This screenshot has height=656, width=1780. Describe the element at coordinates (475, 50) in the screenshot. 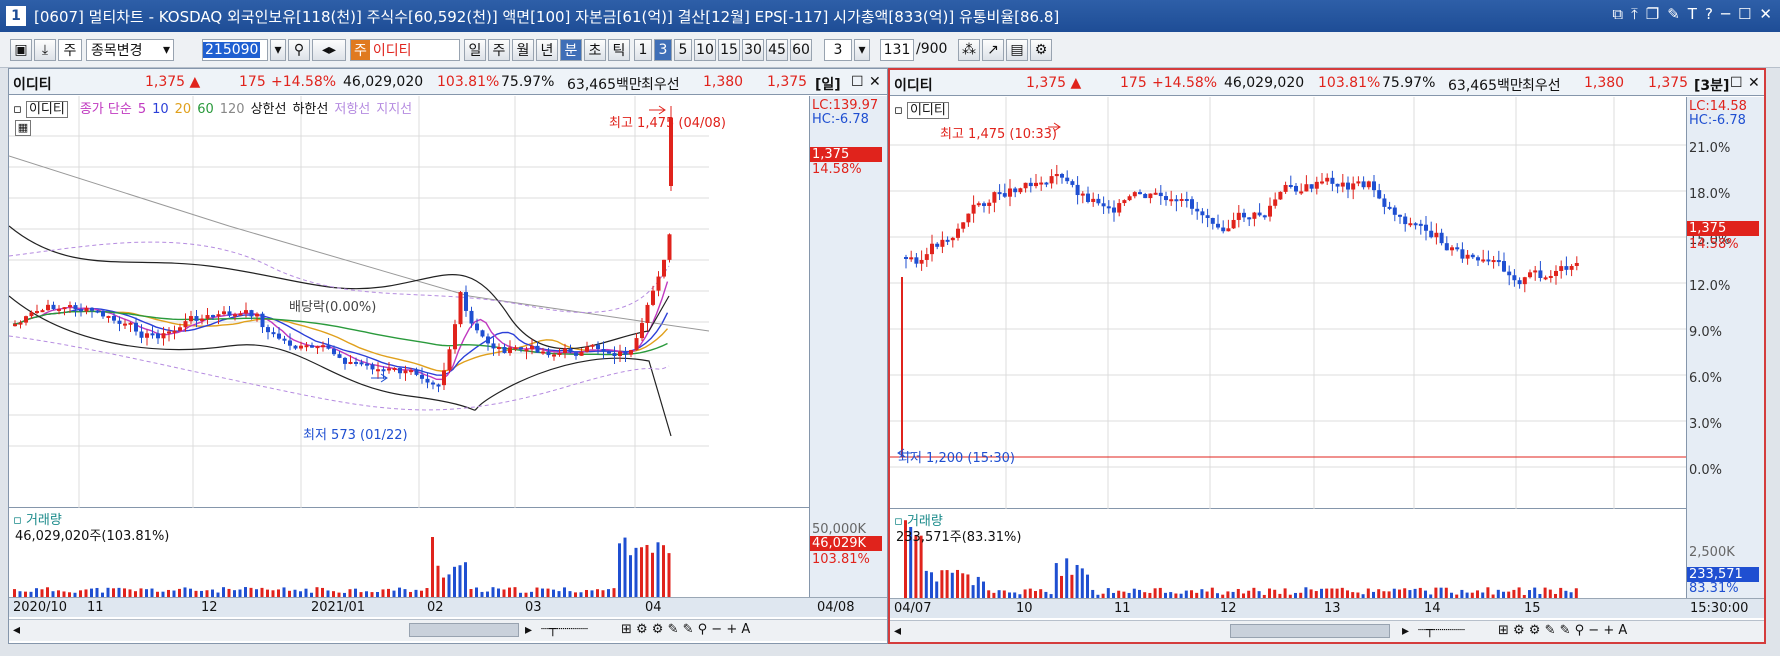

I see `tab-0: 일` at that location.